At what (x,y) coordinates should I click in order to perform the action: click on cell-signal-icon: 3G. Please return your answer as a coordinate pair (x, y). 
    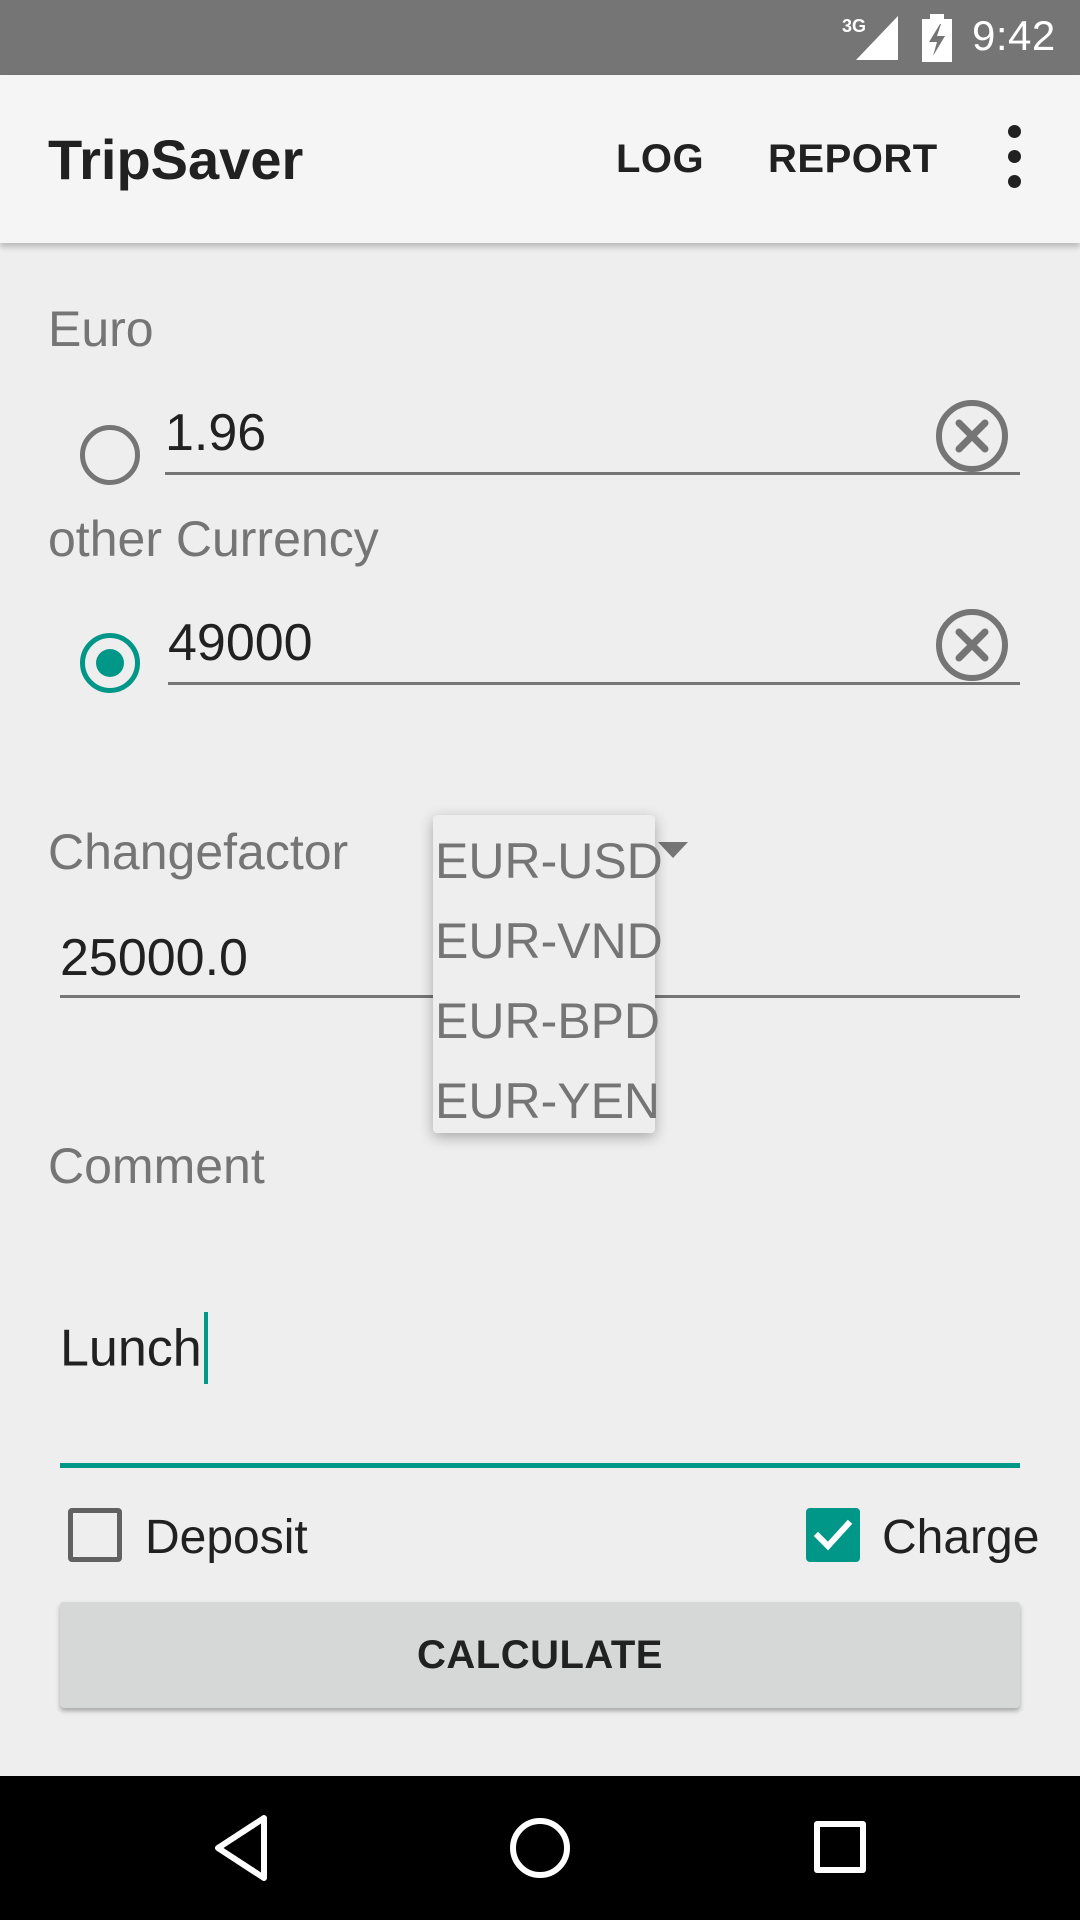
    Looking at the image, I should click on (870, 38).